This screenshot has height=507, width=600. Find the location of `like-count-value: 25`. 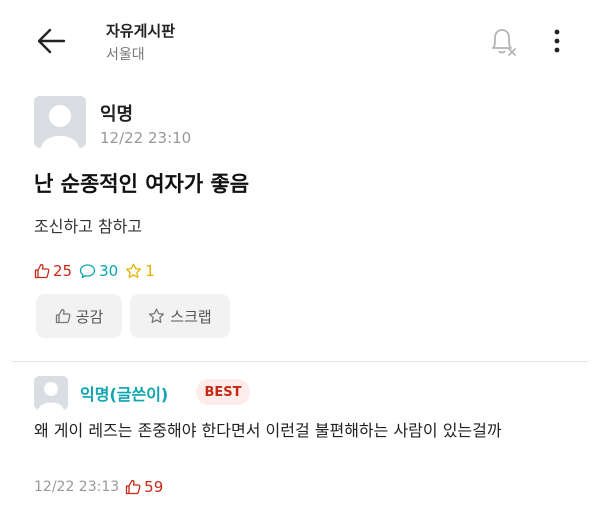

like-count-value: 25 is located at coordinates (63, 271).